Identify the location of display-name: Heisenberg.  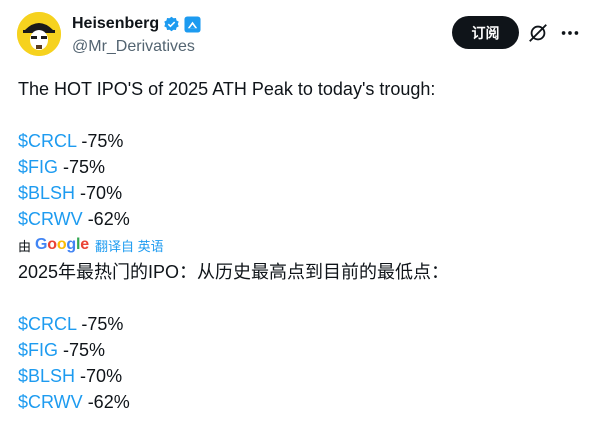
(115, 24).